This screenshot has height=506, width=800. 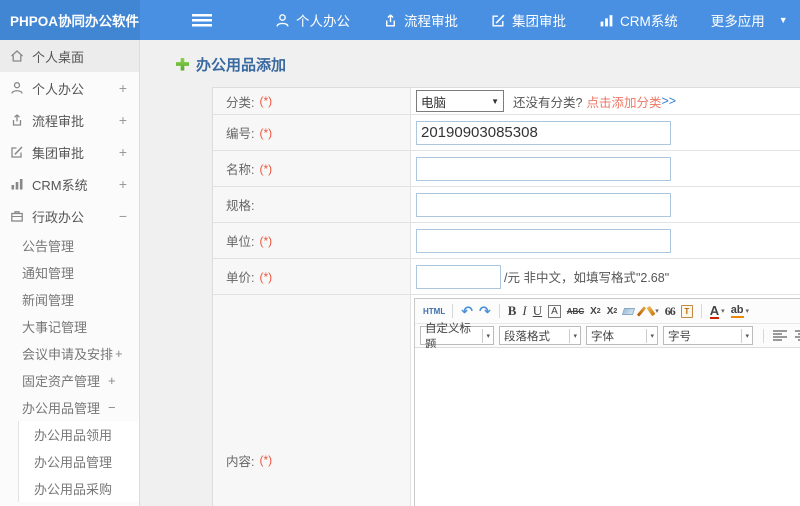 I want to click on sidebar-item-label: 流程审批, so click(x=58, y=121).